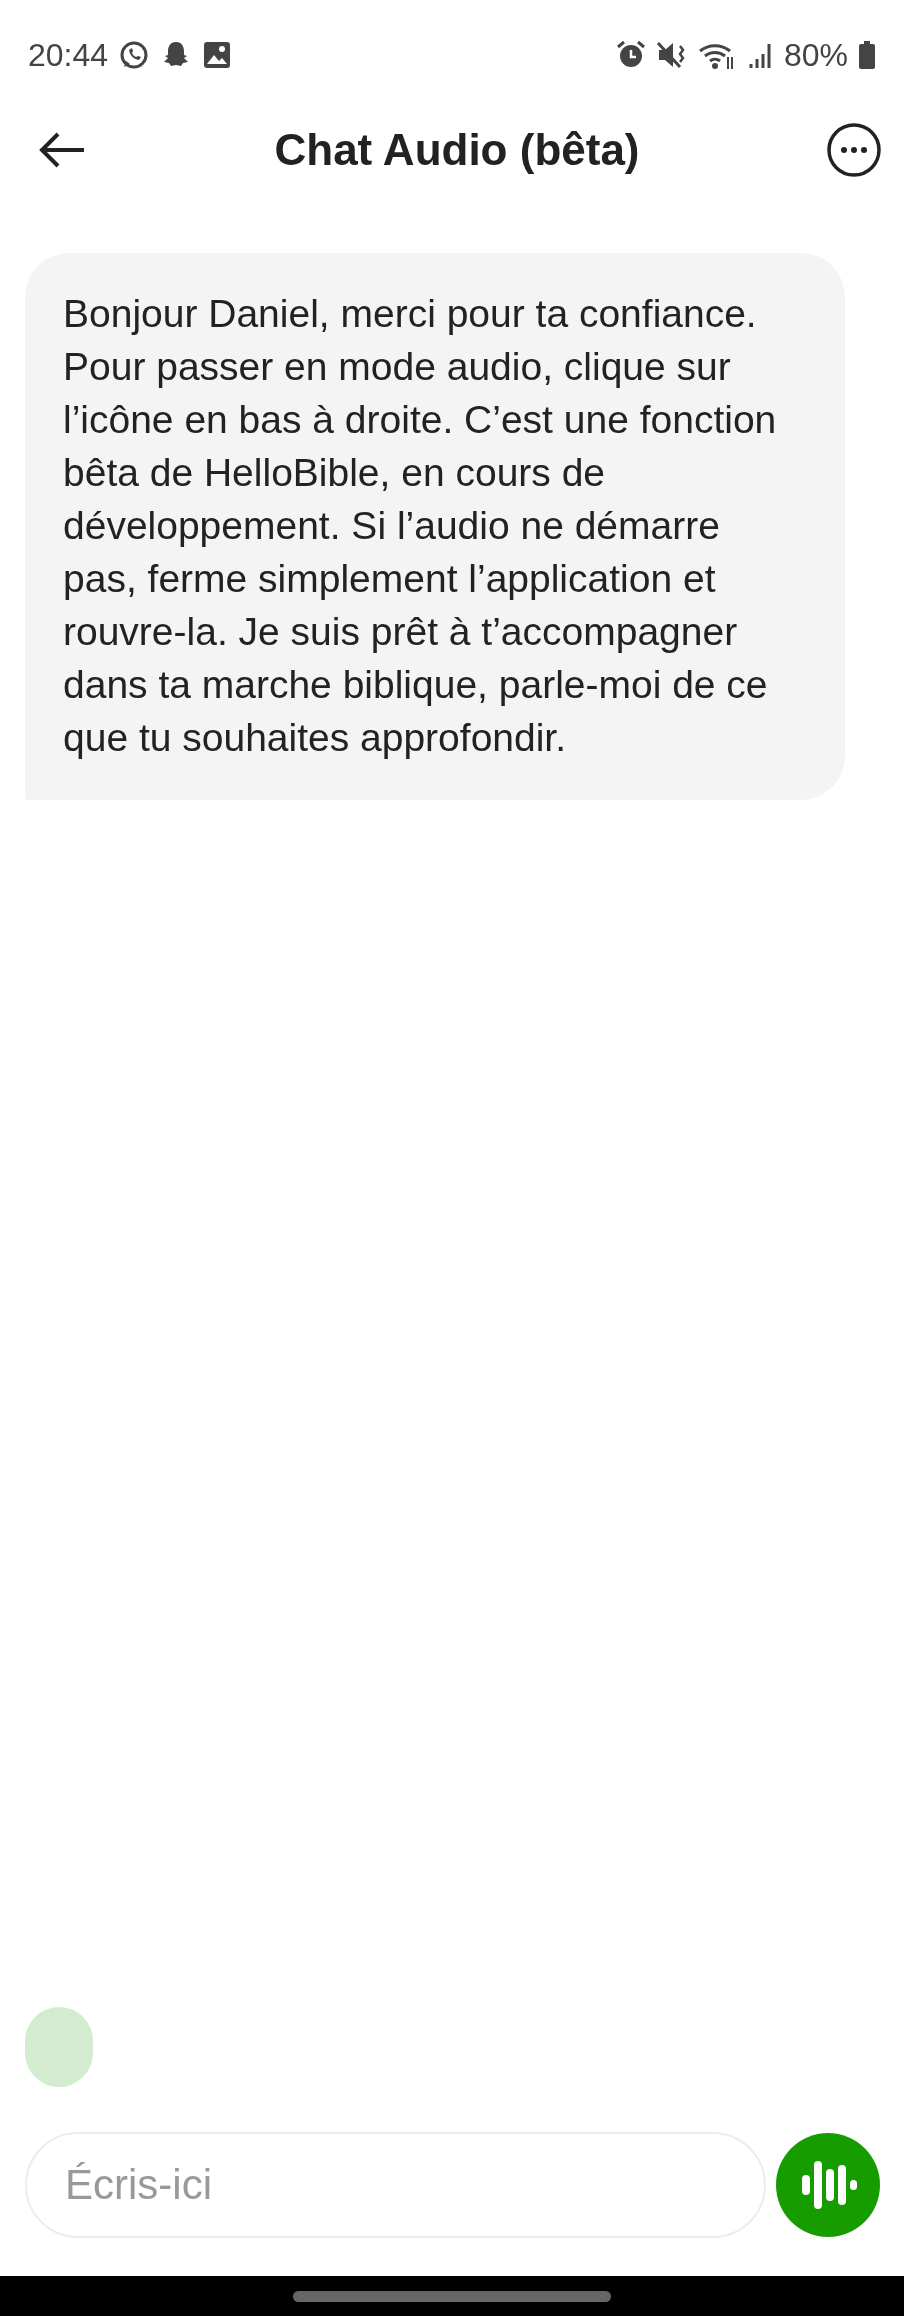  I want to click on battery-icon, so click(867, 55).